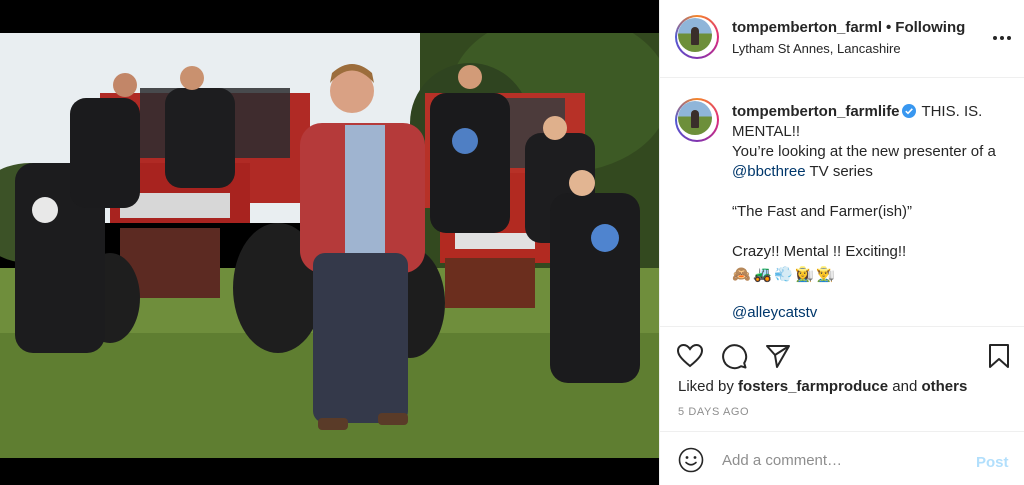  I want to click on caption-username-link: tompemberton_farmlife, so click(816, 111).